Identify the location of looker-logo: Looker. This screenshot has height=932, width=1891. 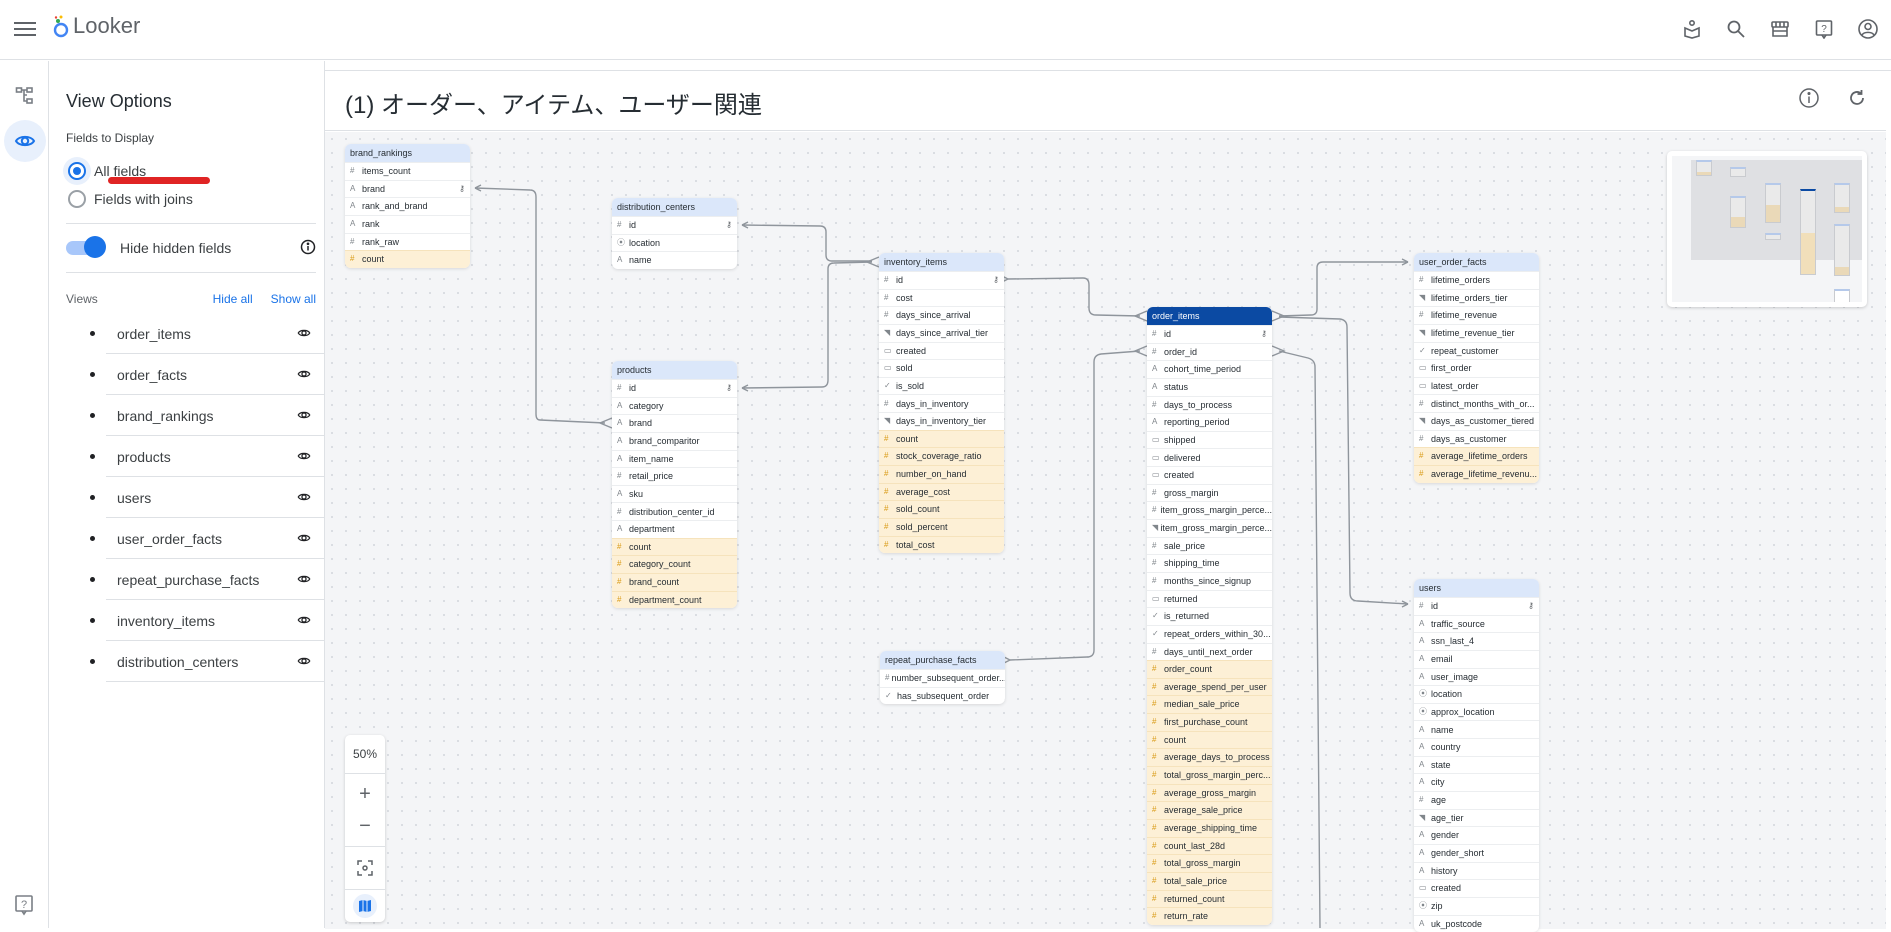
(96, 26).